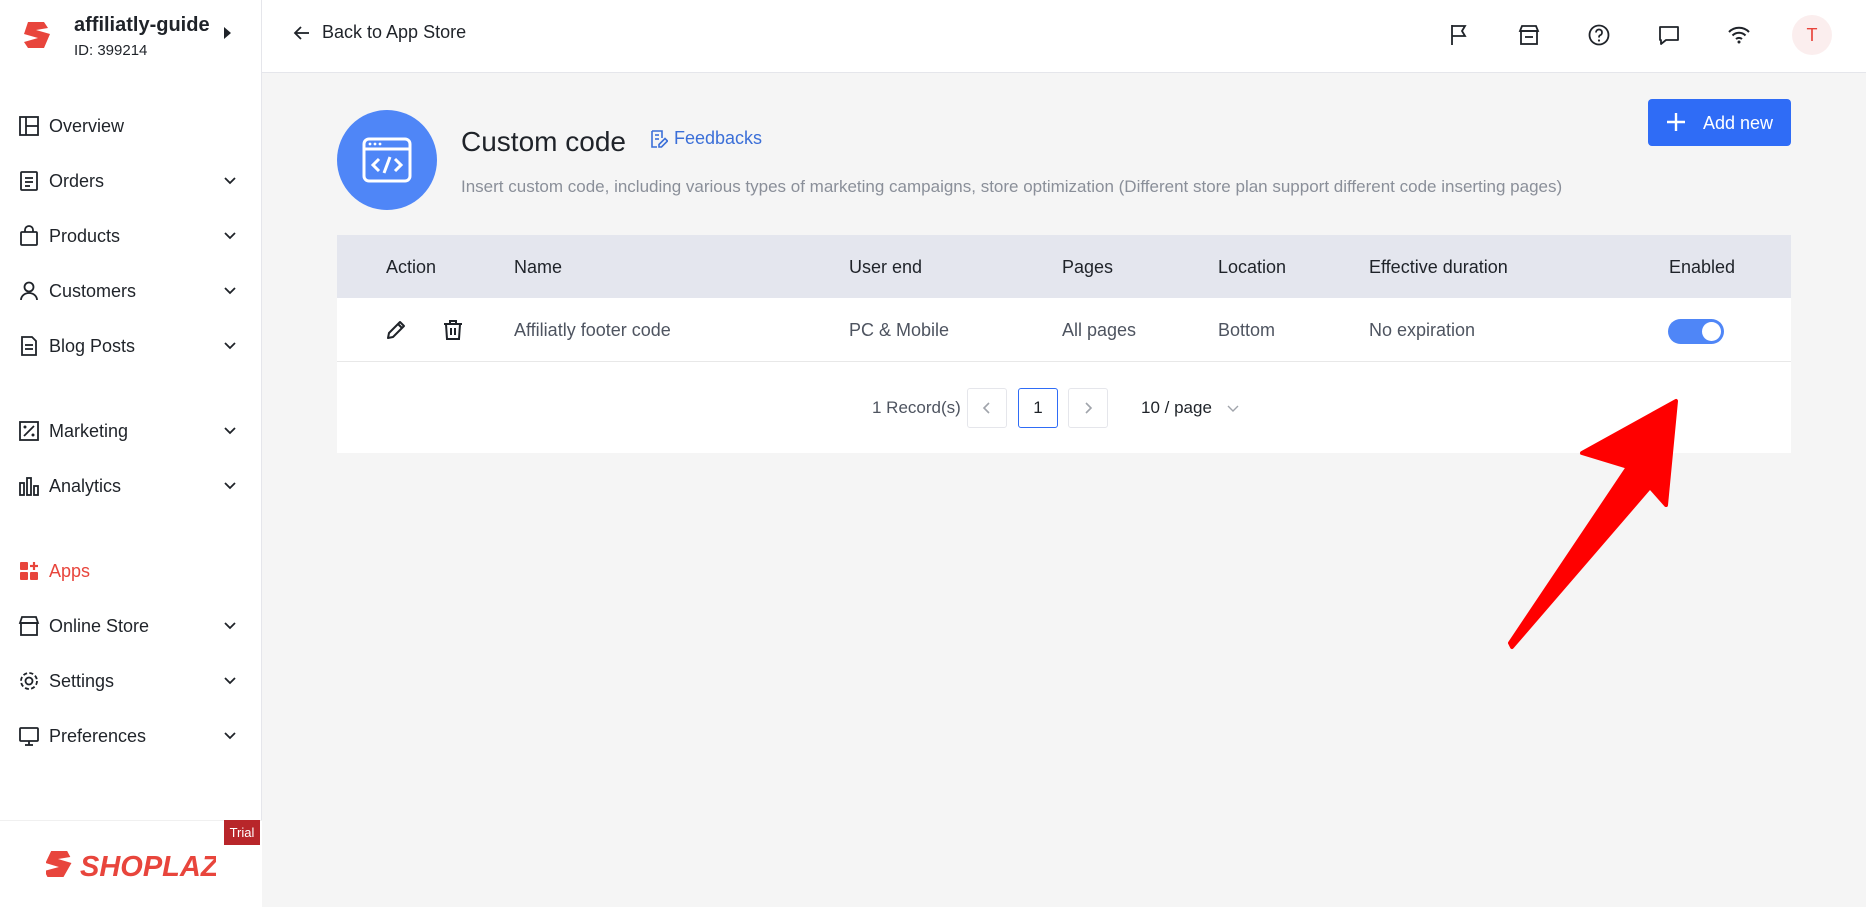 The image size is (1866, 907). What do you see at coordinates (1593, 524) in the screenshot?
I see `annotation-arrow` at bounding box center [1593, 524].